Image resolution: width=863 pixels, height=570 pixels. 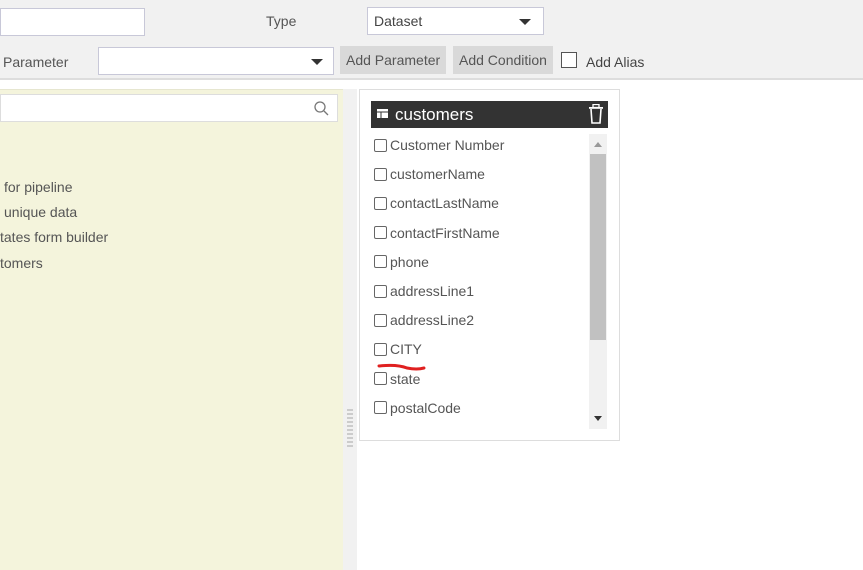 What do you see at coordinates (425, 407) in the screenshot?
I see `field-label: postalCode` at bounding box center [425, 407].